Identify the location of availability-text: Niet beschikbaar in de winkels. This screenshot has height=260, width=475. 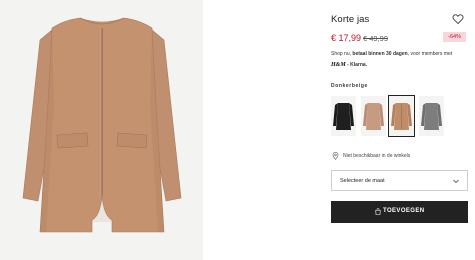
(377, 156).